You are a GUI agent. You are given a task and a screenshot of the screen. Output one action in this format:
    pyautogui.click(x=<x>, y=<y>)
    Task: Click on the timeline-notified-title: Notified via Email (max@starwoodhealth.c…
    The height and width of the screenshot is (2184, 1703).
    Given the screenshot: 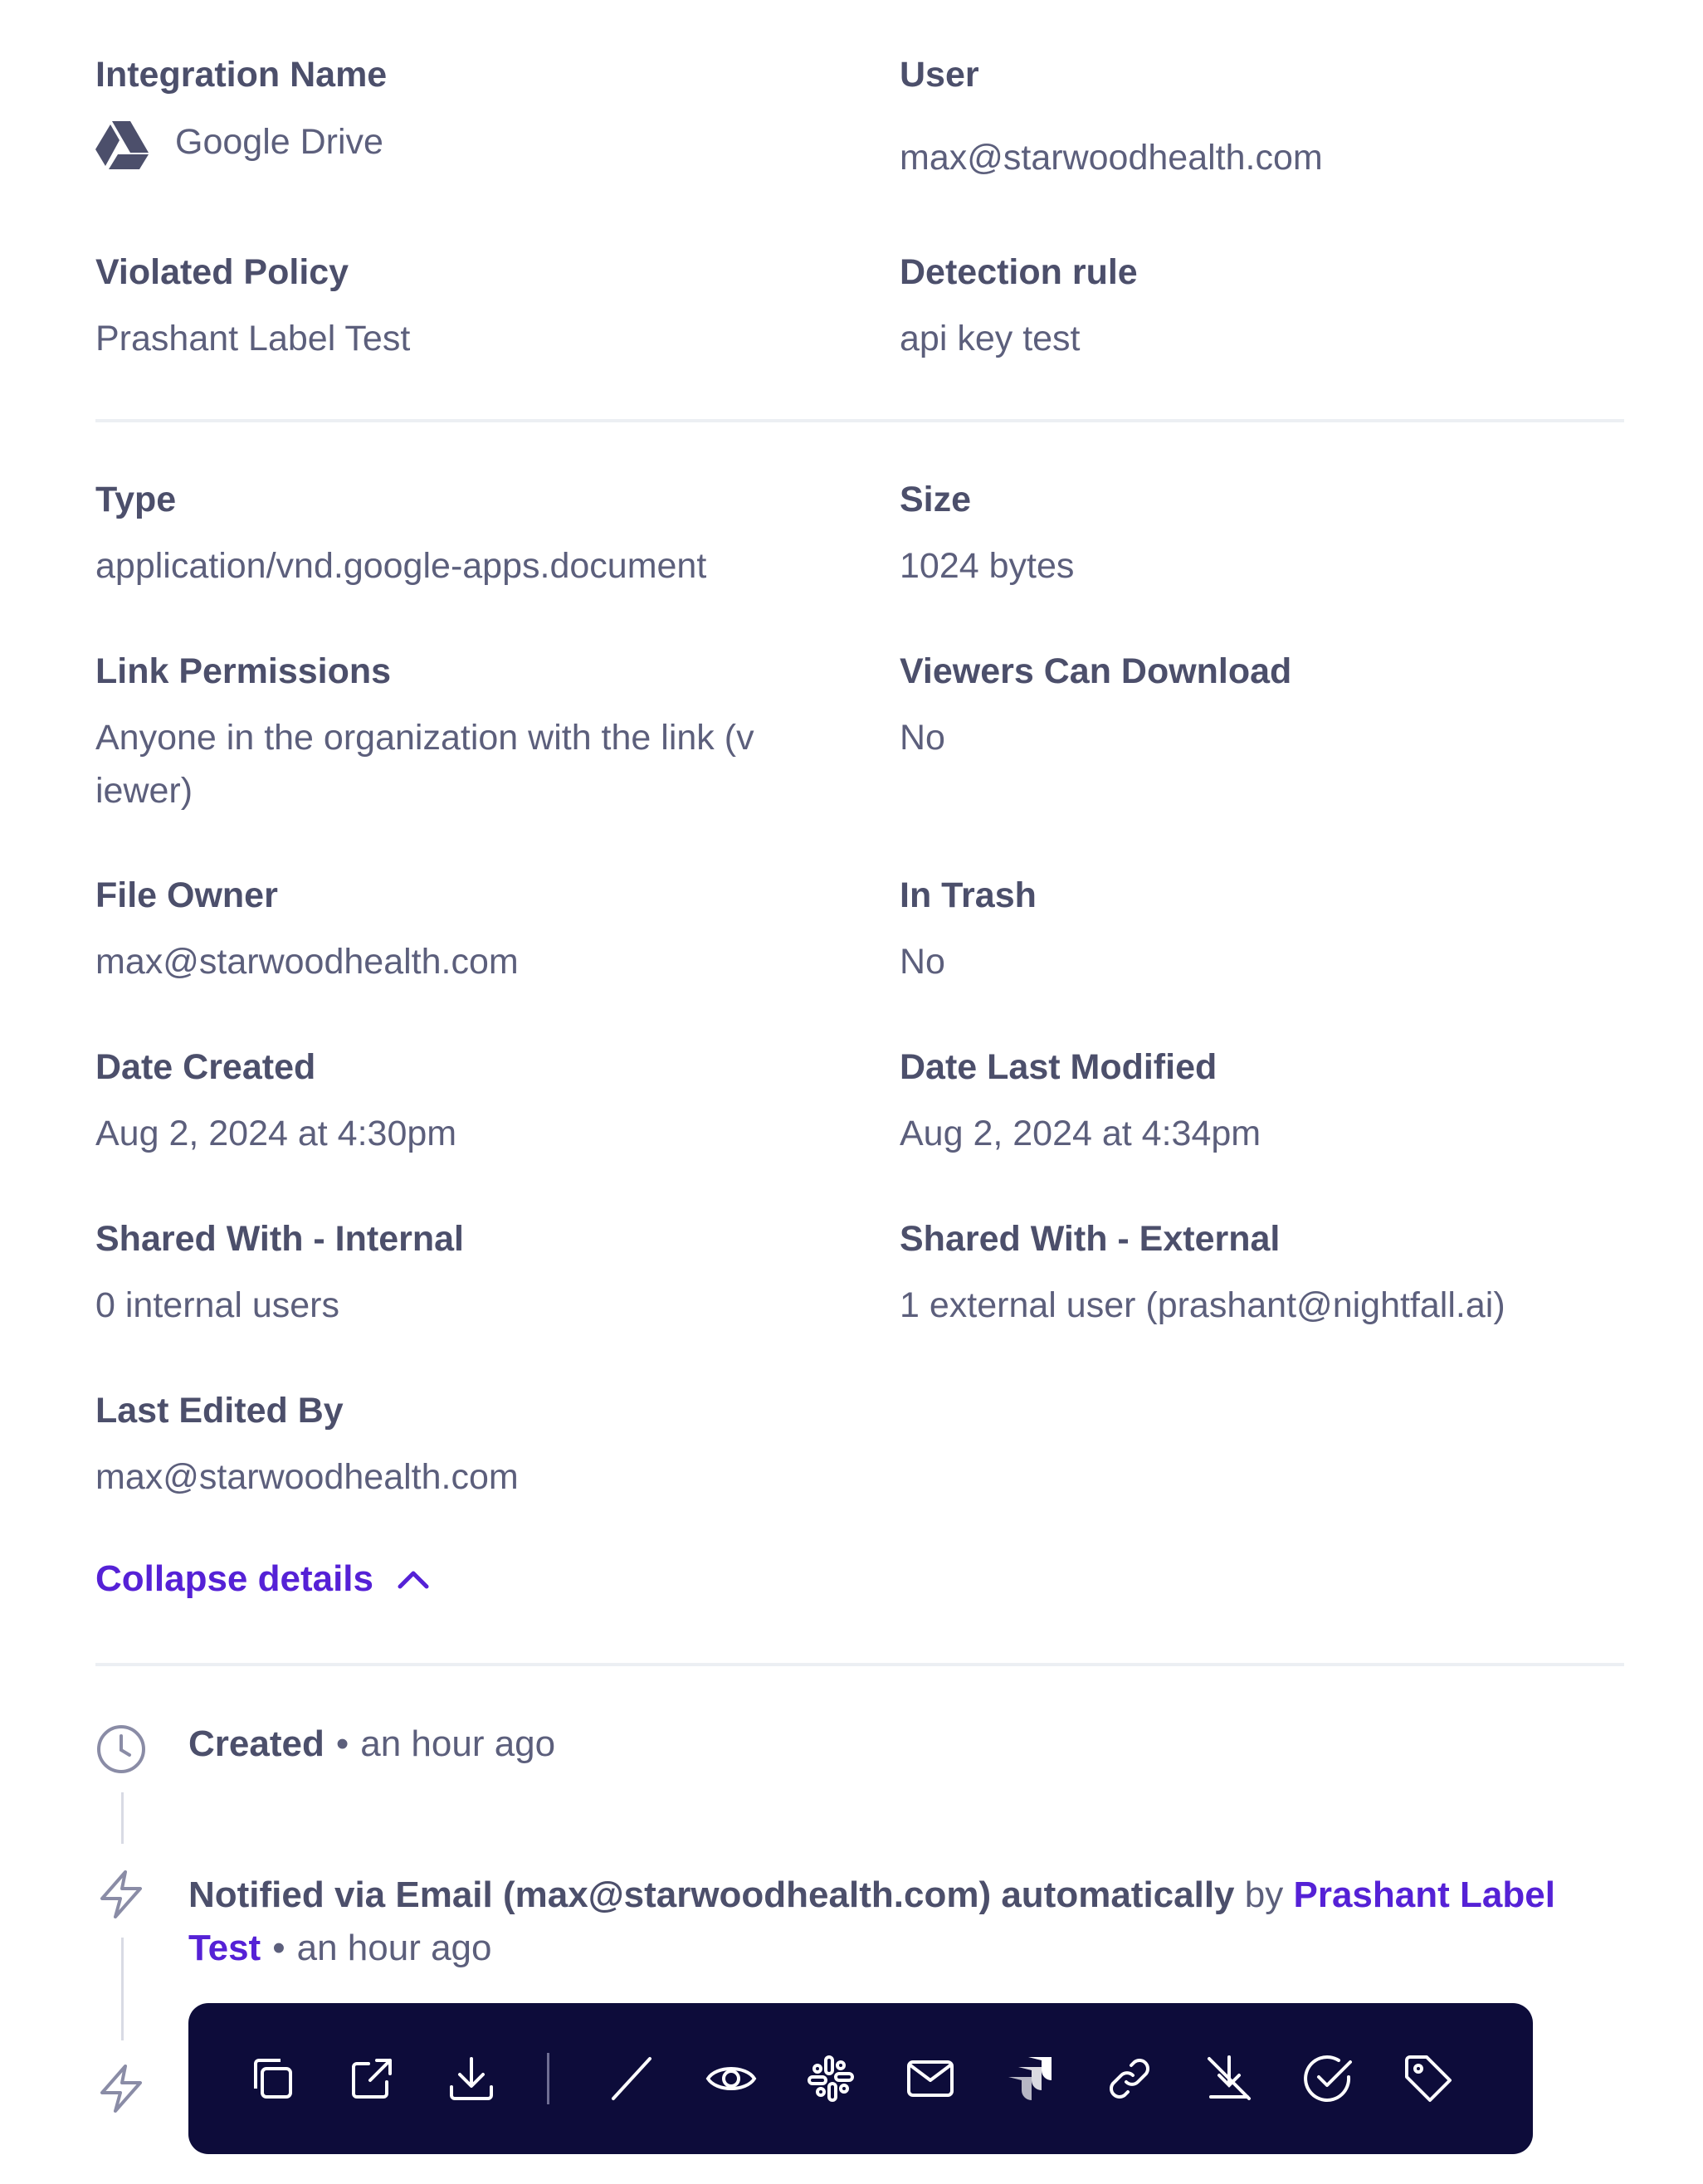 What is the action you would take?
    pyautogui.click(x=711, y=1894)
    